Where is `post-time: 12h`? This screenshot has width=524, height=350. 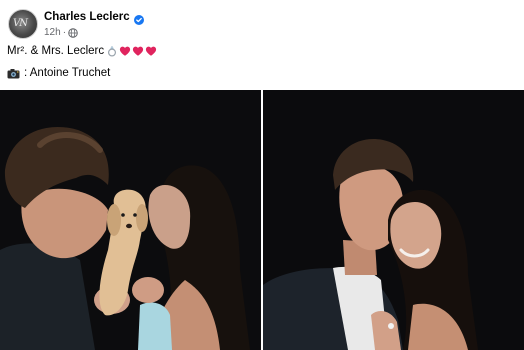
post-time: 12h is located at coordinates (52, 32).